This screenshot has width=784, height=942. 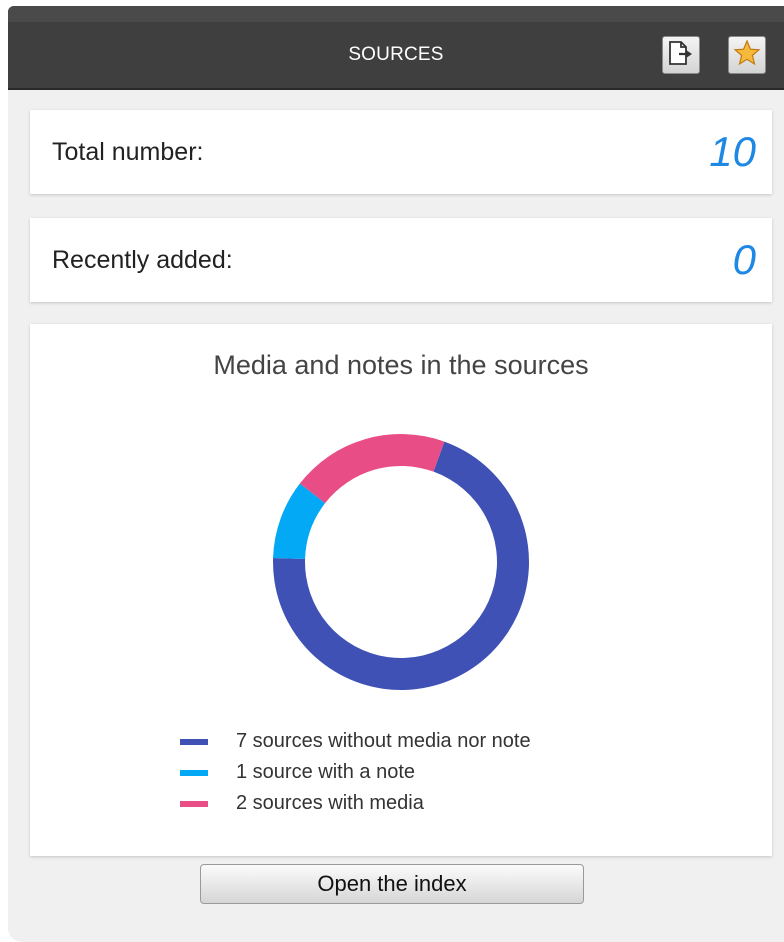 What do you see at coordinates (401, 562) in the screenshot?
I see `donut-chart` at bounding box center [401, 562].